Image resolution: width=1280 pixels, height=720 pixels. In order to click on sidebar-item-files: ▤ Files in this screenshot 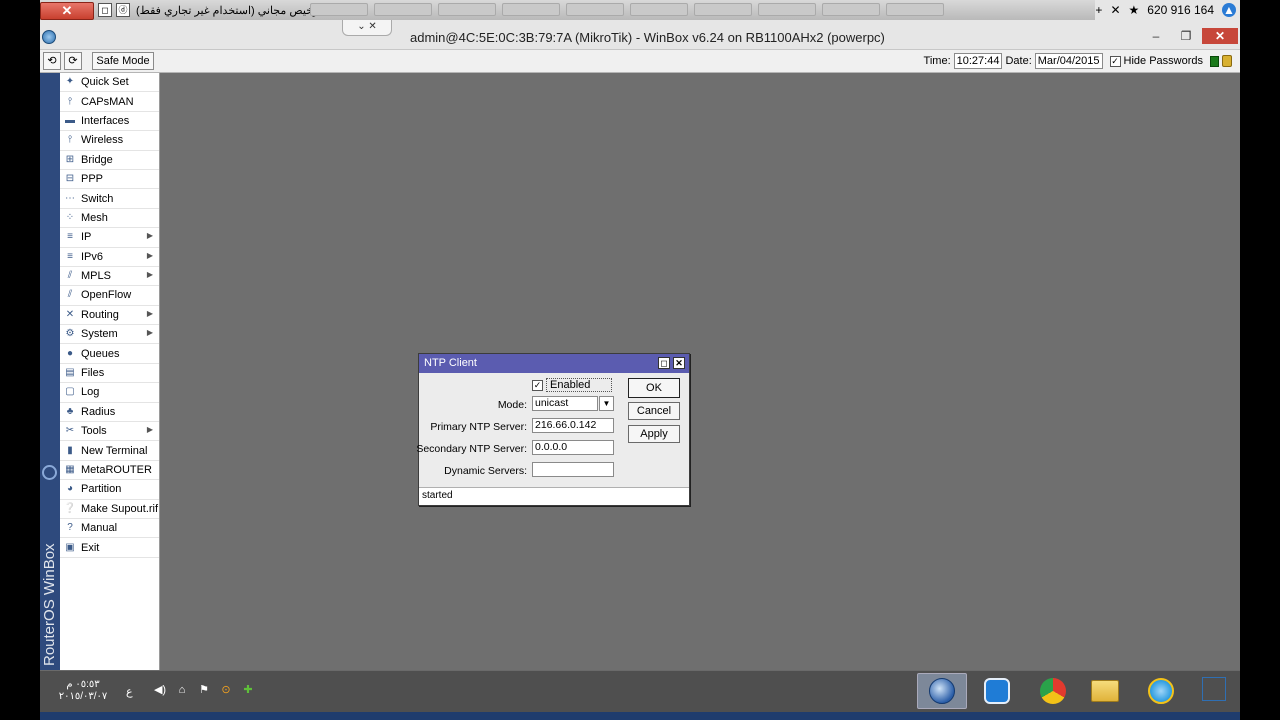, I will do `click(109, 374)`.